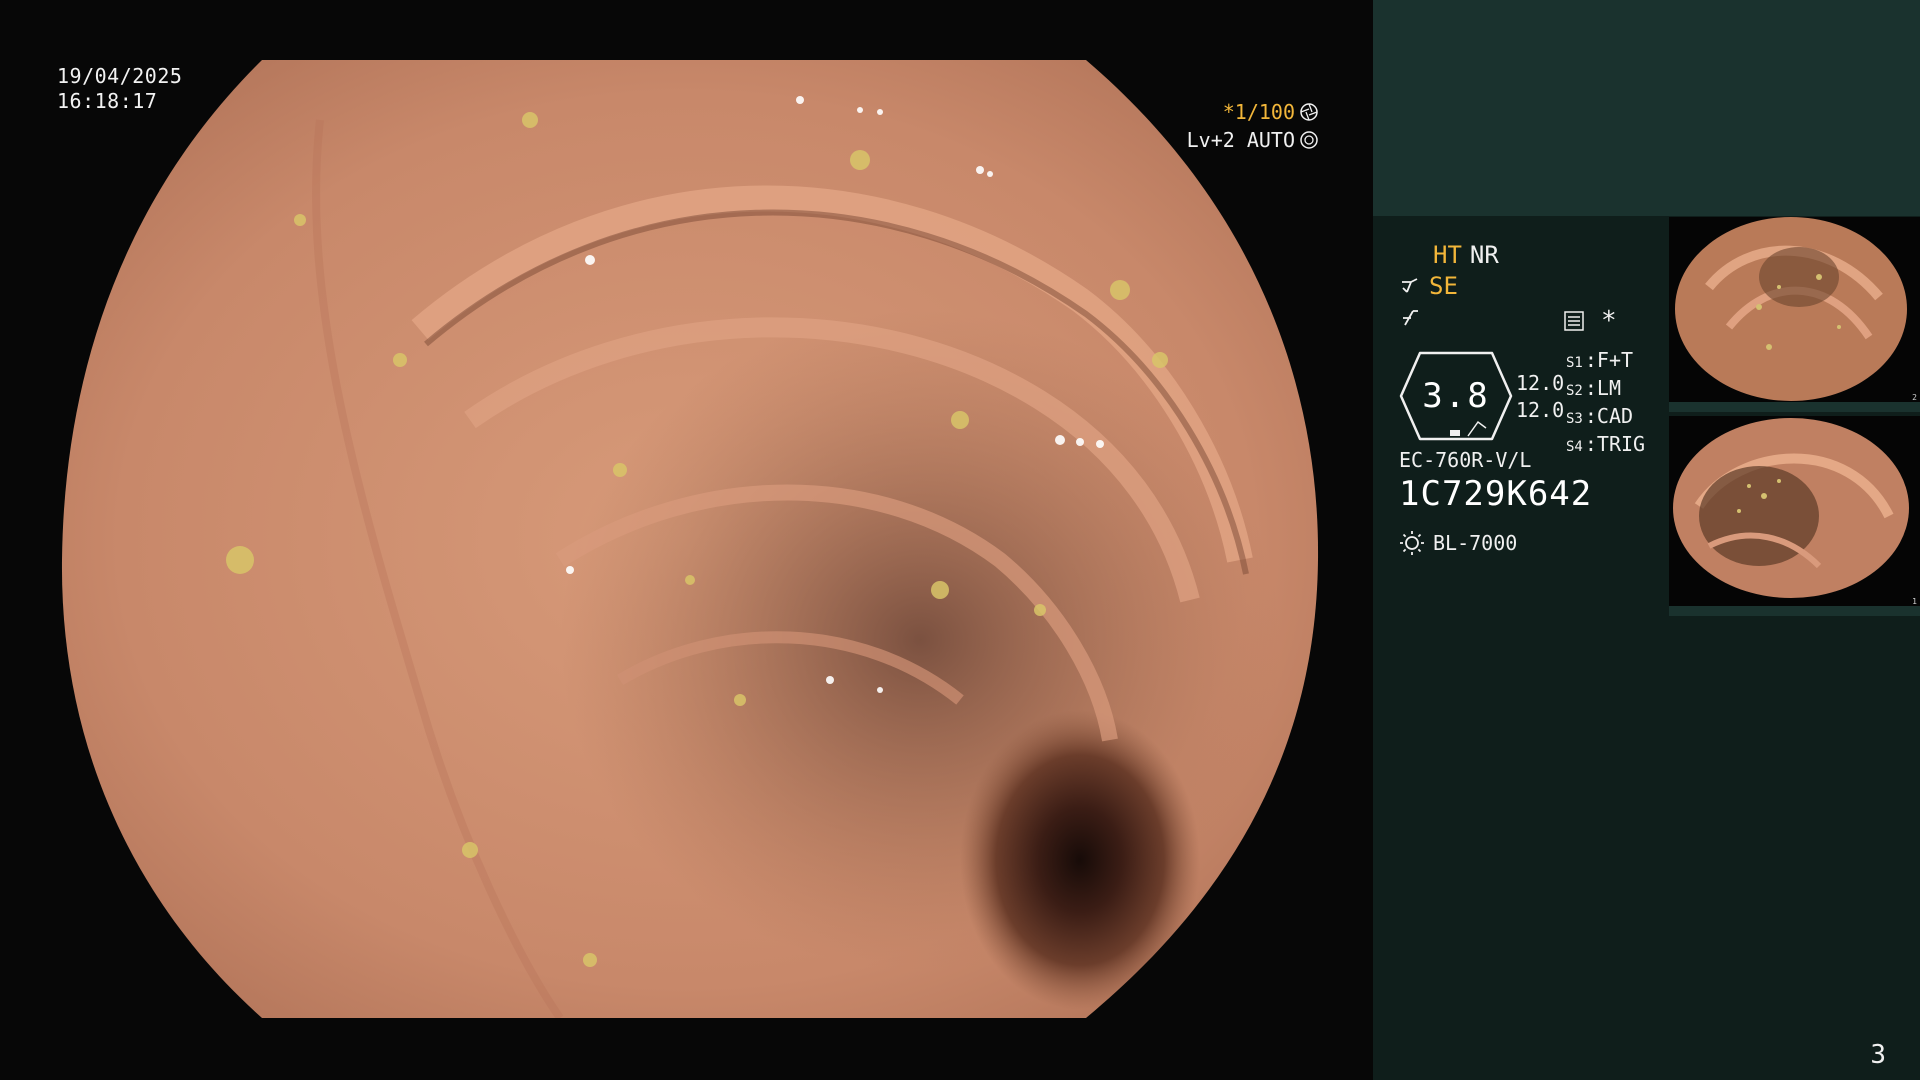 The height and width of the screenshot is (1080, 1920). Describe the element at coordinates (1496, 494) in the screenshot. I see `scope-serial: 1C729K642` at that location.